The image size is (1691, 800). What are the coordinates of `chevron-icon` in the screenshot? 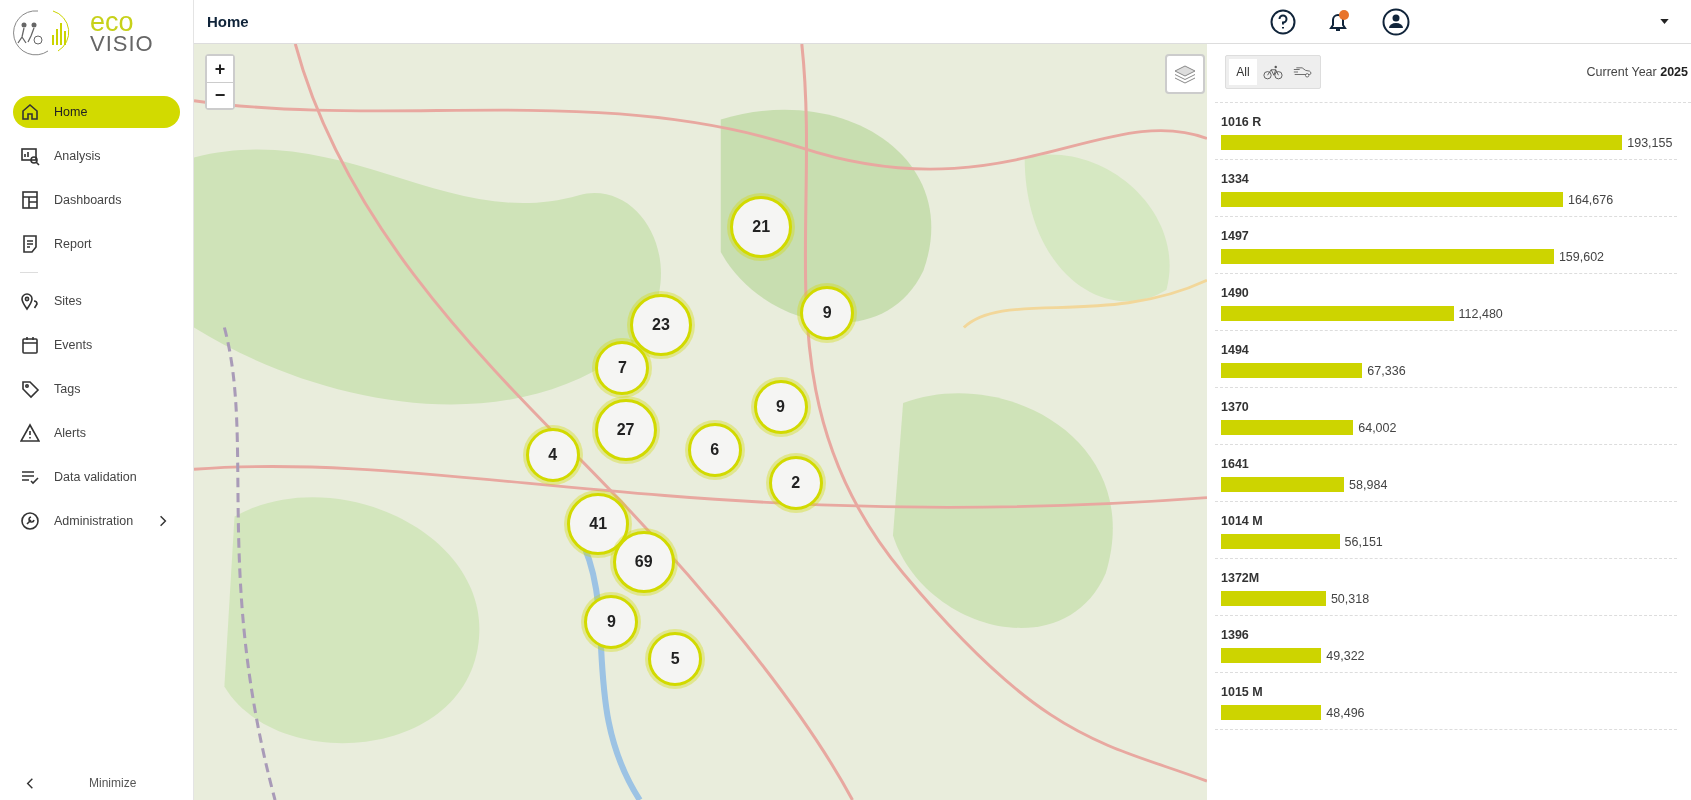 It's located at (30, 783).